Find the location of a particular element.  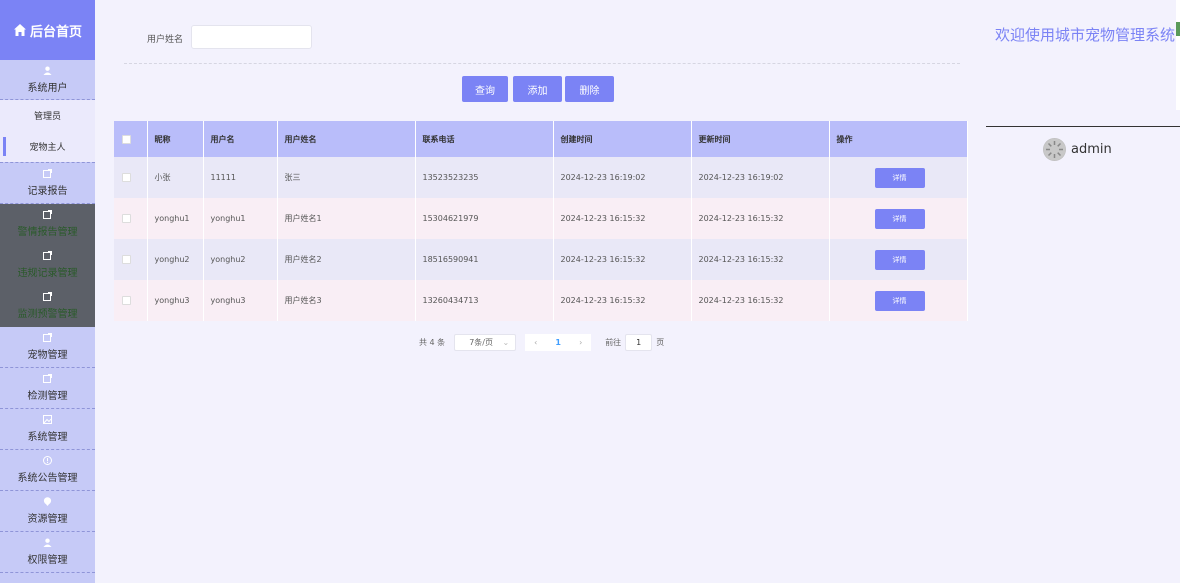

cell-fullname: 用户姓名2 is located at coordinates (346, 259).